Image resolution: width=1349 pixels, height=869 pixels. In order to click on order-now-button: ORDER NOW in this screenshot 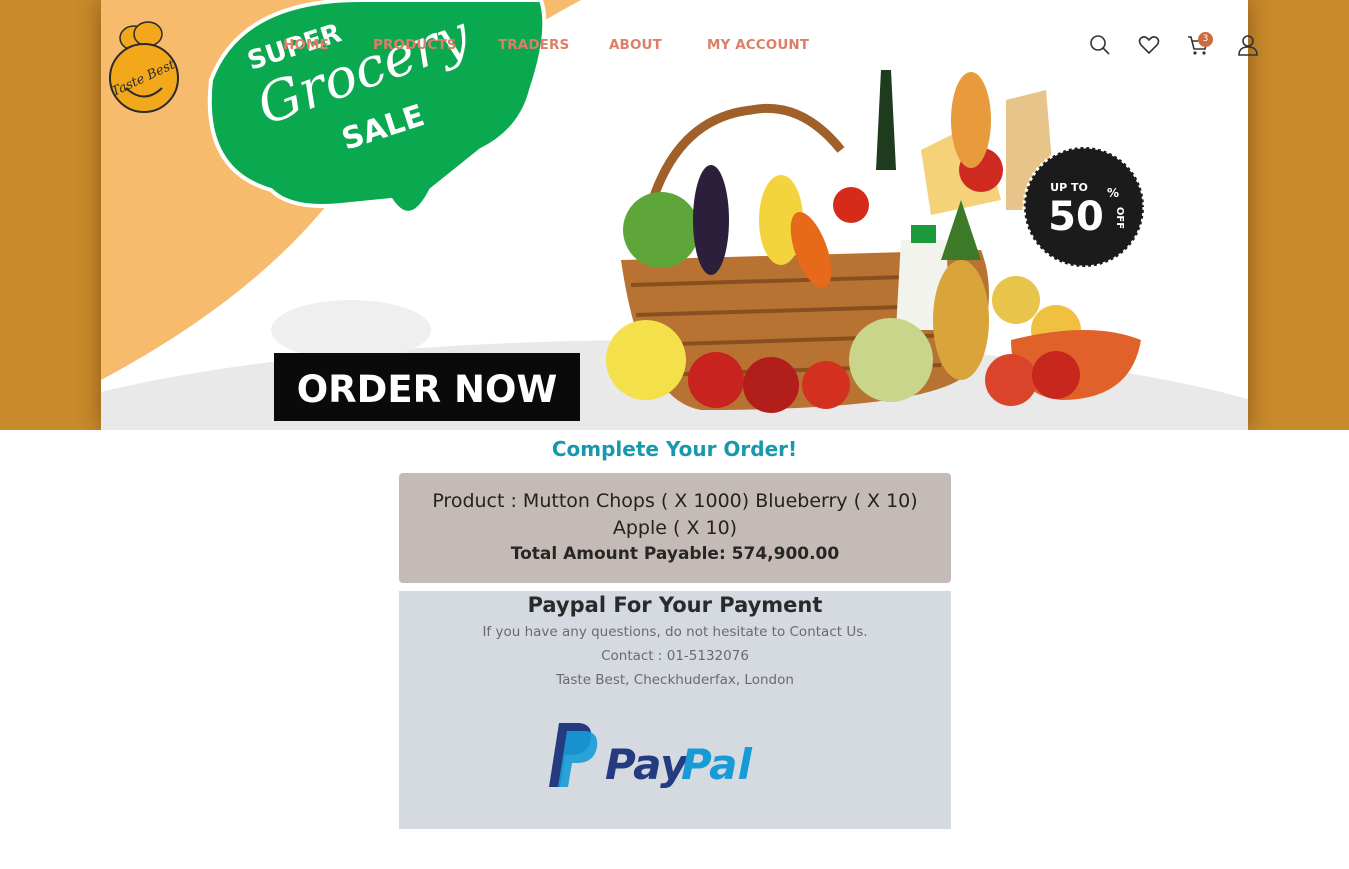, I will do `click(427, 387)`.